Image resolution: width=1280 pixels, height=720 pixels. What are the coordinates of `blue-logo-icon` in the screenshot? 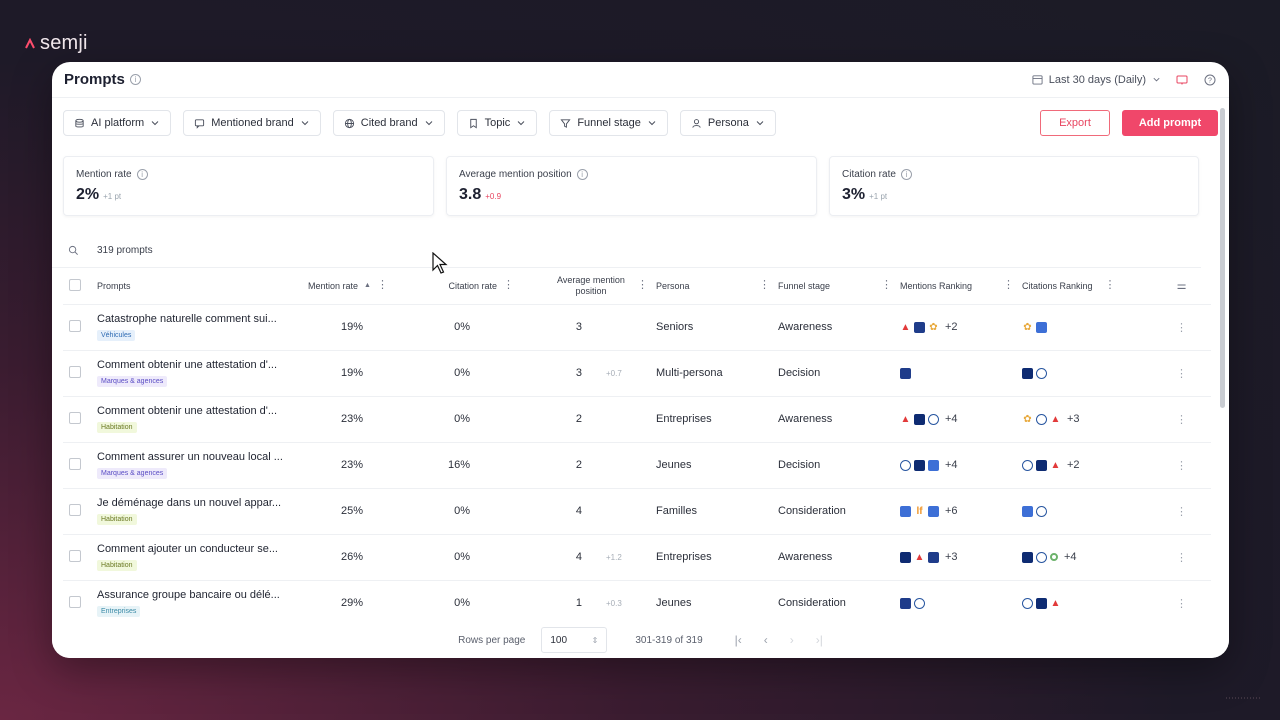 It's located at (1041, 327).